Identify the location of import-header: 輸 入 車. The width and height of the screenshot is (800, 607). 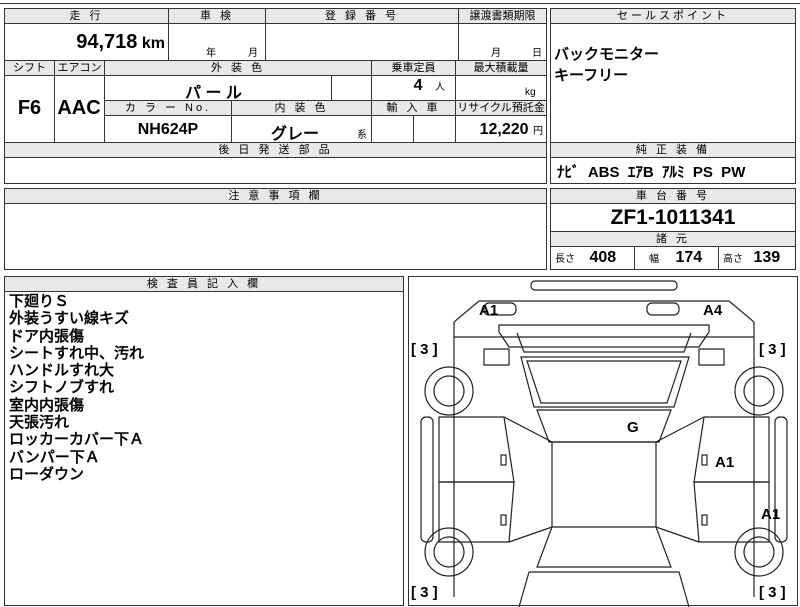
(413, 108).